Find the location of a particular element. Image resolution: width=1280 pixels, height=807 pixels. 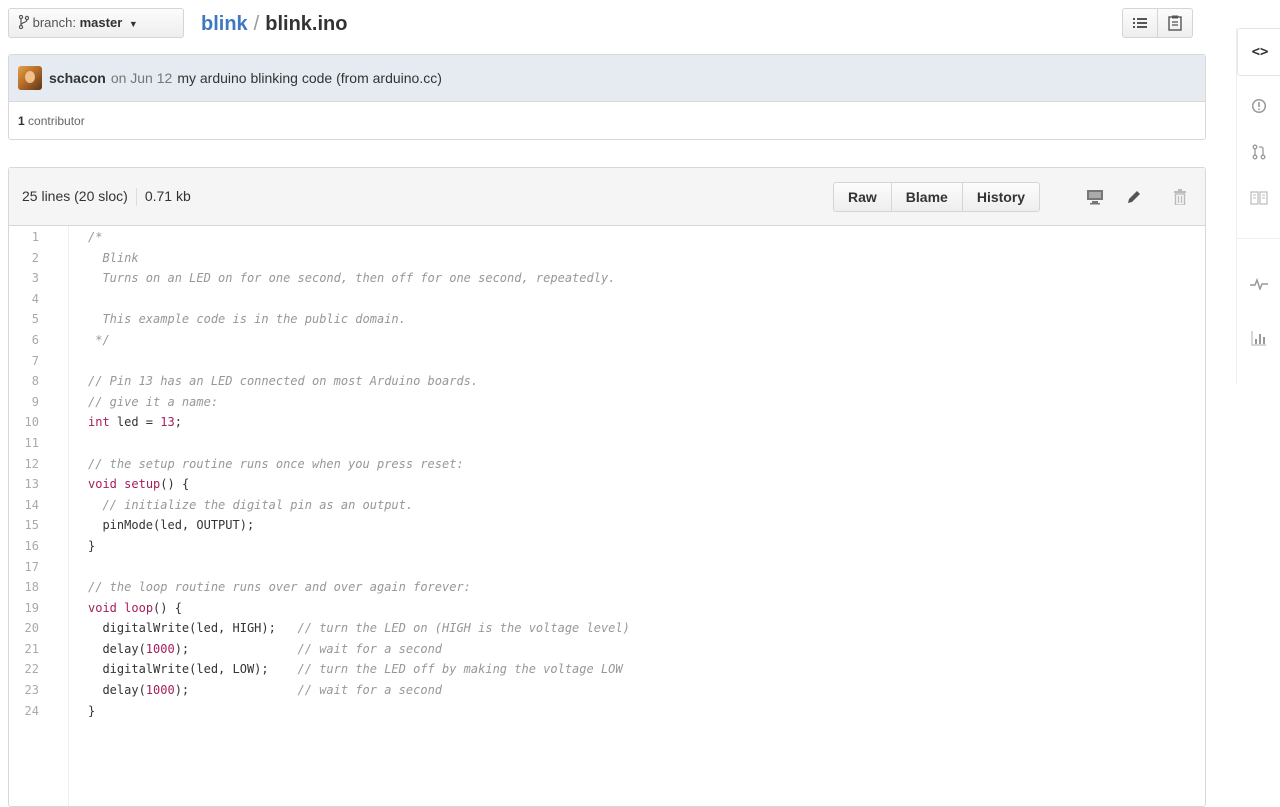

line-number: 5 is located at coordinates (38, 319).